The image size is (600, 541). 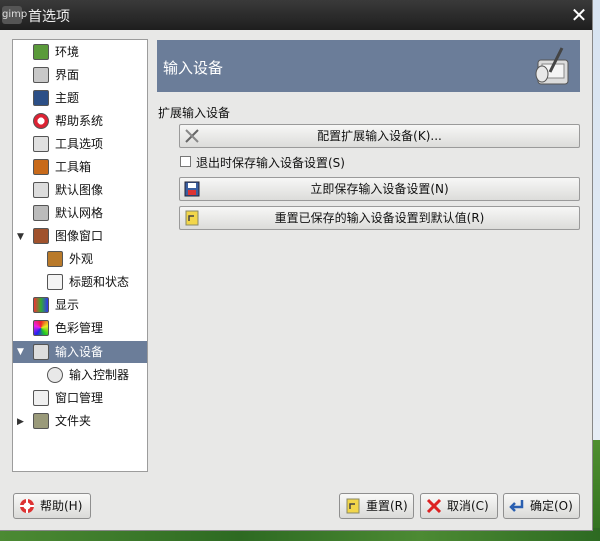 What do you see at coordinates (55, 282) in the screenshot?
I see `title-status-icon` at bounding box center [55, 282].